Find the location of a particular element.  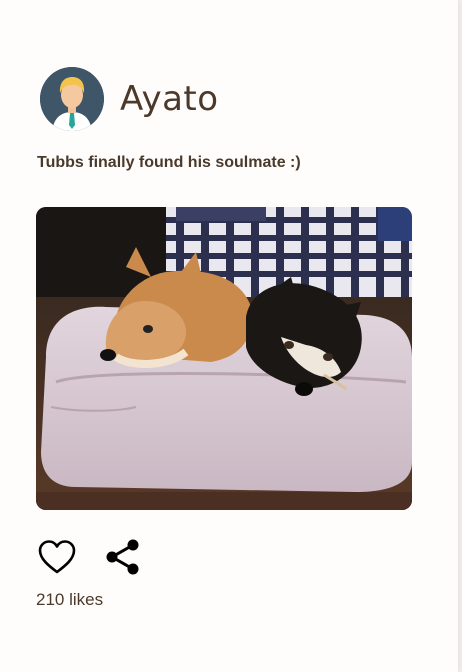

likes-count: 210 likes is located at coordinates (70, 599).